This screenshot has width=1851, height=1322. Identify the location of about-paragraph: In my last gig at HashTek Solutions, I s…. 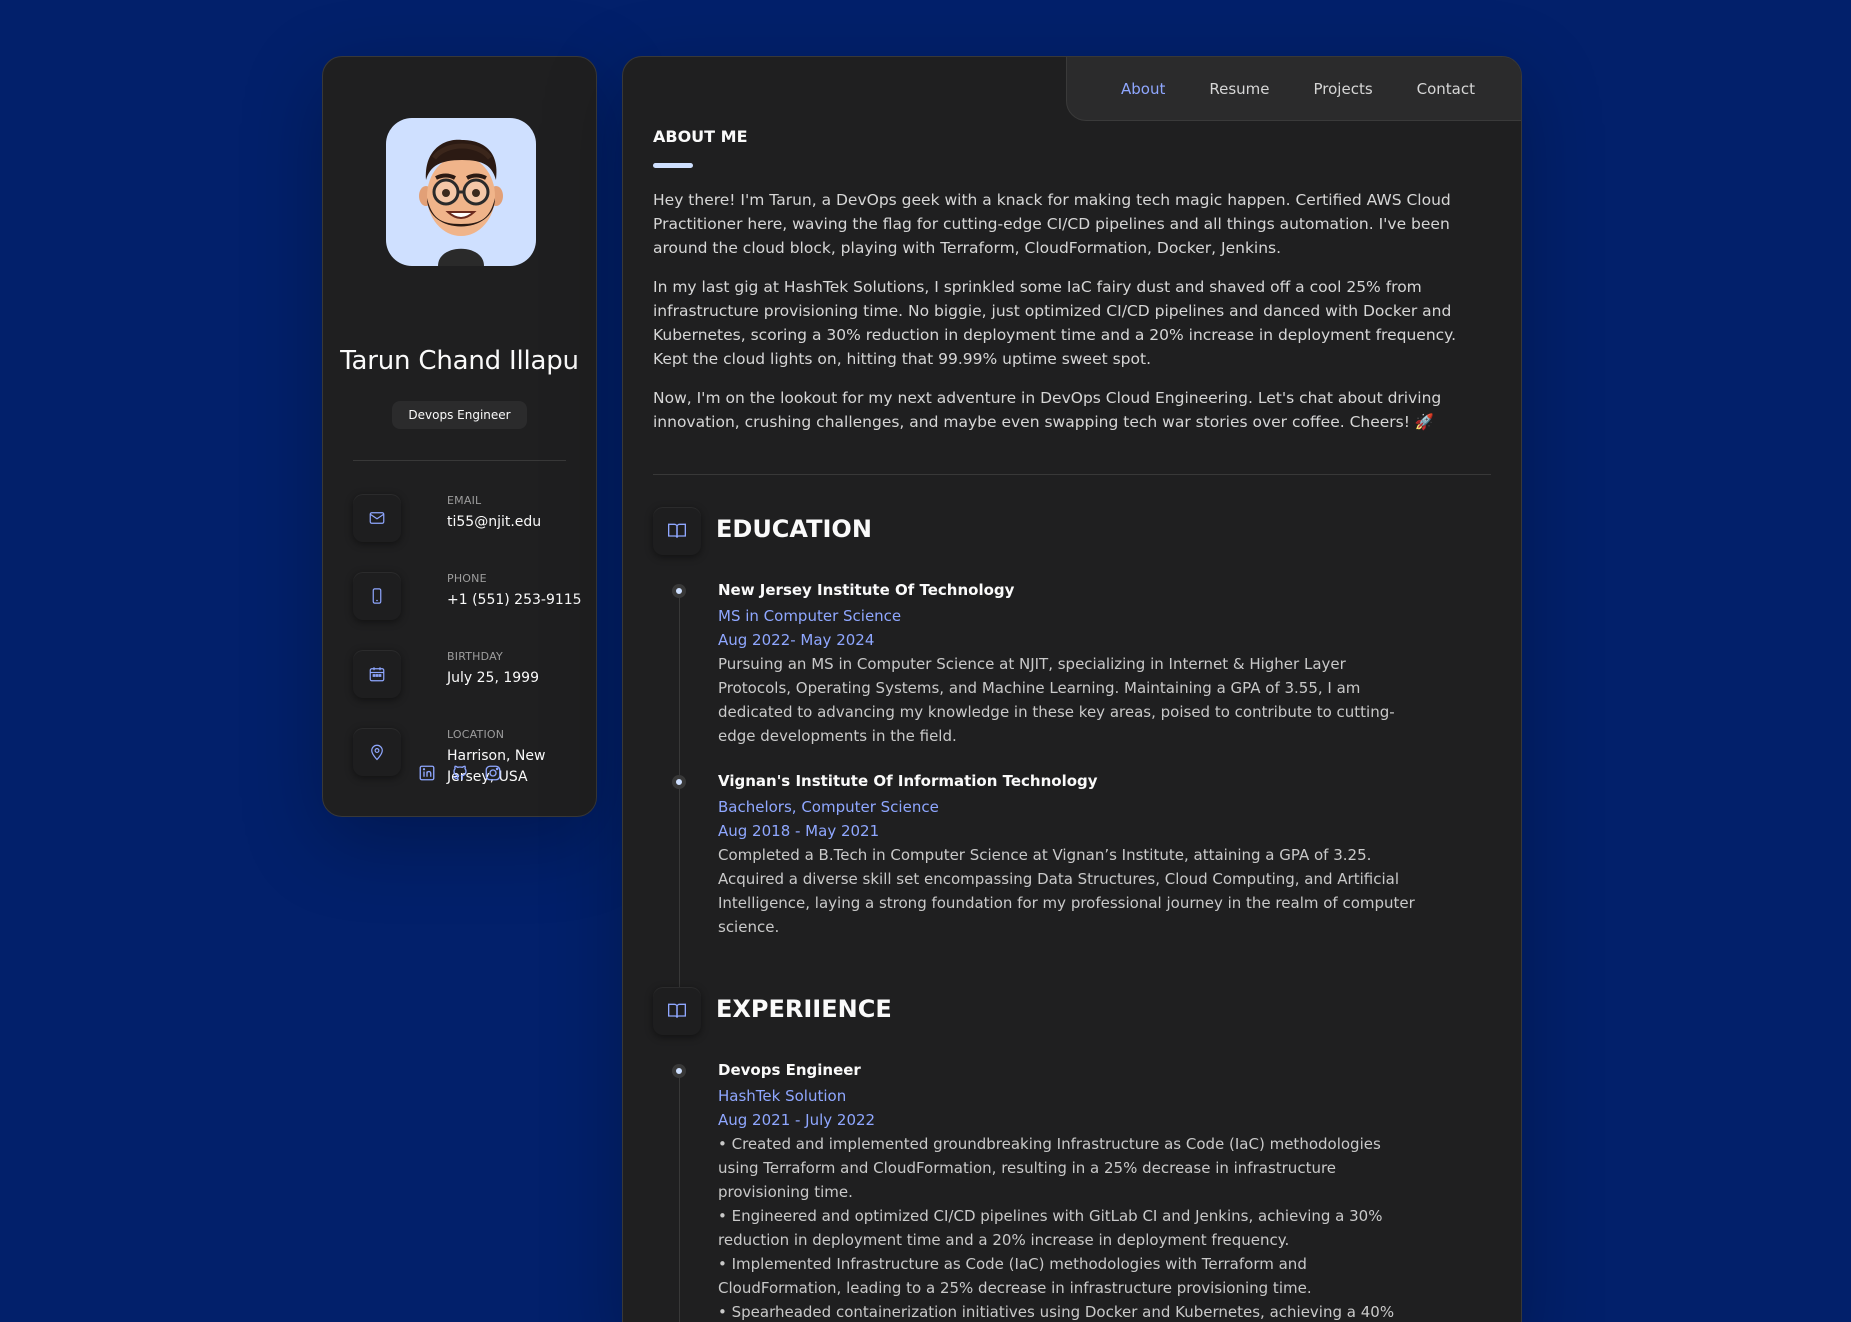
(1055, 323).